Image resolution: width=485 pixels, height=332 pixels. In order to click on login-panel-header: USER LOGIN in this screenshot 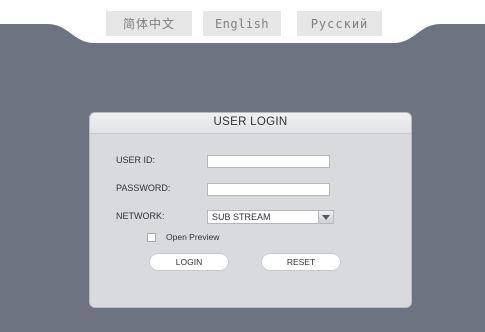, I will do `click(250, 123)`.